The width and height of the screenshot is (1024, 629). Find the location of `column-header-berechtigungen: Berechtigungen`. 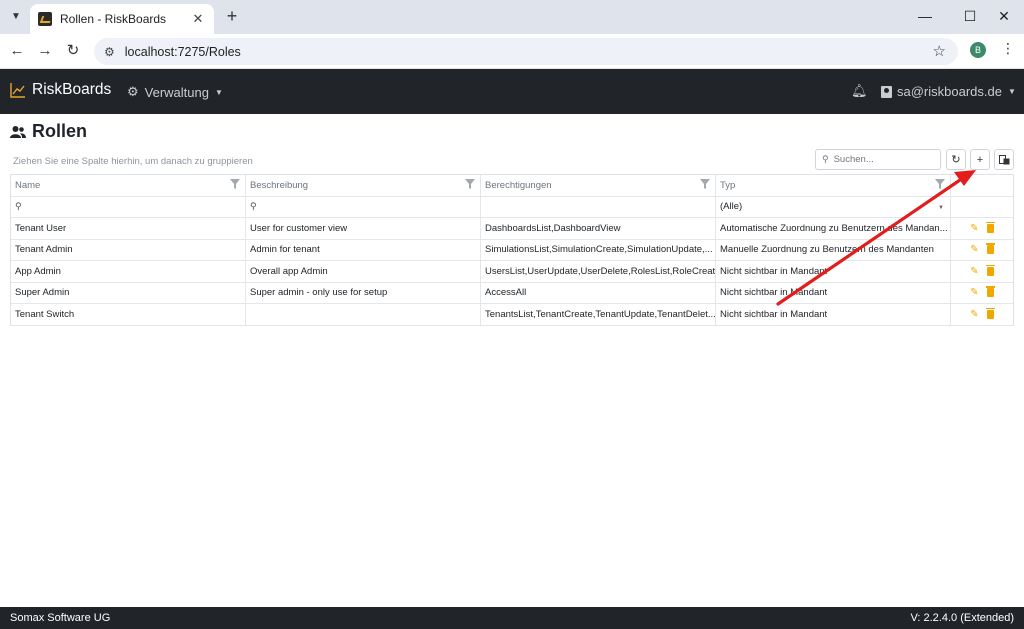

column-header-berechtigungen: Berechtigungen is located at coordinates (598, 185).